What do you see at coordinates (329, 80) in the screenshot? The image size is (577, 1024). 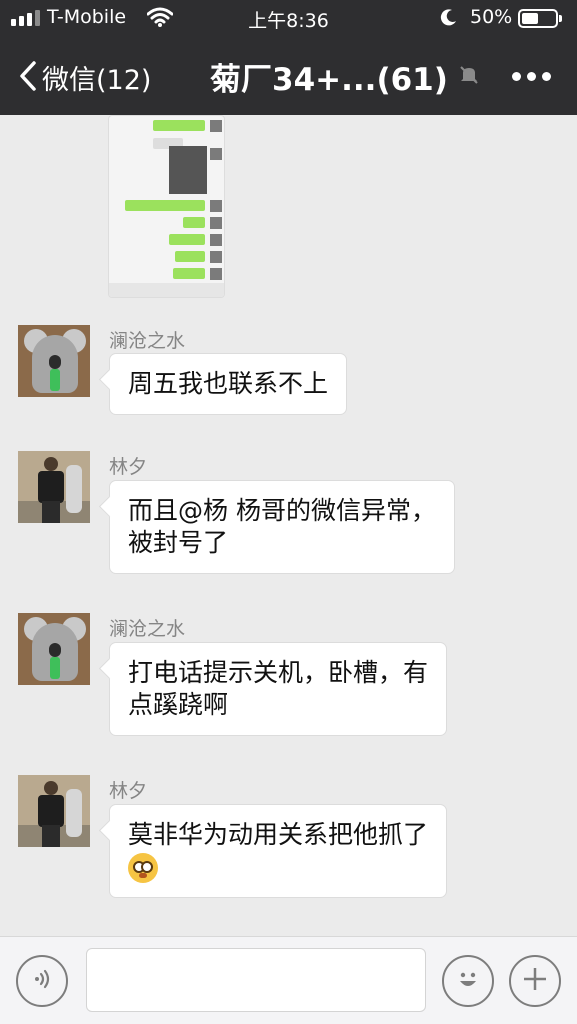 I see `page-title: 菊厂34+...(61)` at bounding box center [329, 80].